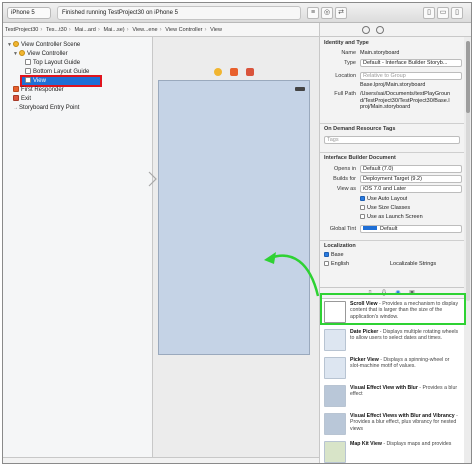 This screenshot has width=474, height=466. What do you see at coordinates (335, 452) in the screenshot?
I see `map-kit-view-icon` at bounding box center [335, 452].